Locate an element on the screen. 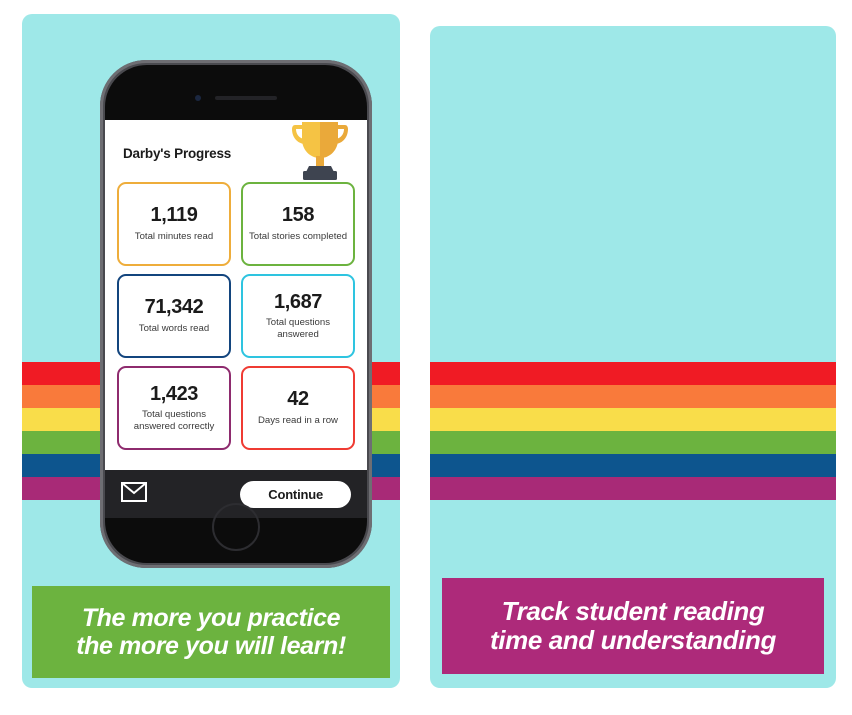 The image size is (852, 715). caption-line-1: Track student reading is located at coordinates (633, 610).